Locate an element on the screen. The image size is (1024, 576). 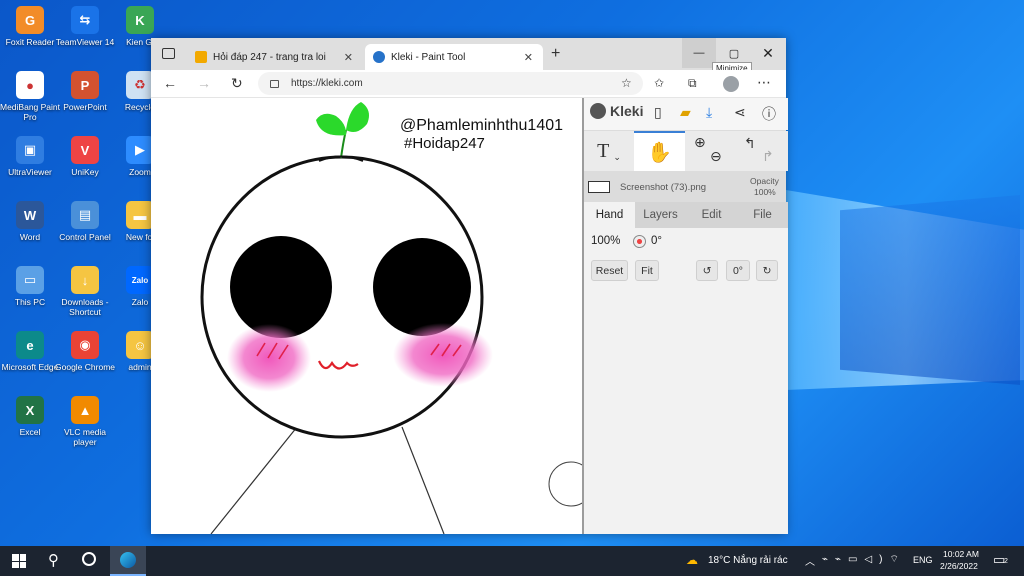
desktop-app-icon: ◉ is located at coordinates (85, 345).